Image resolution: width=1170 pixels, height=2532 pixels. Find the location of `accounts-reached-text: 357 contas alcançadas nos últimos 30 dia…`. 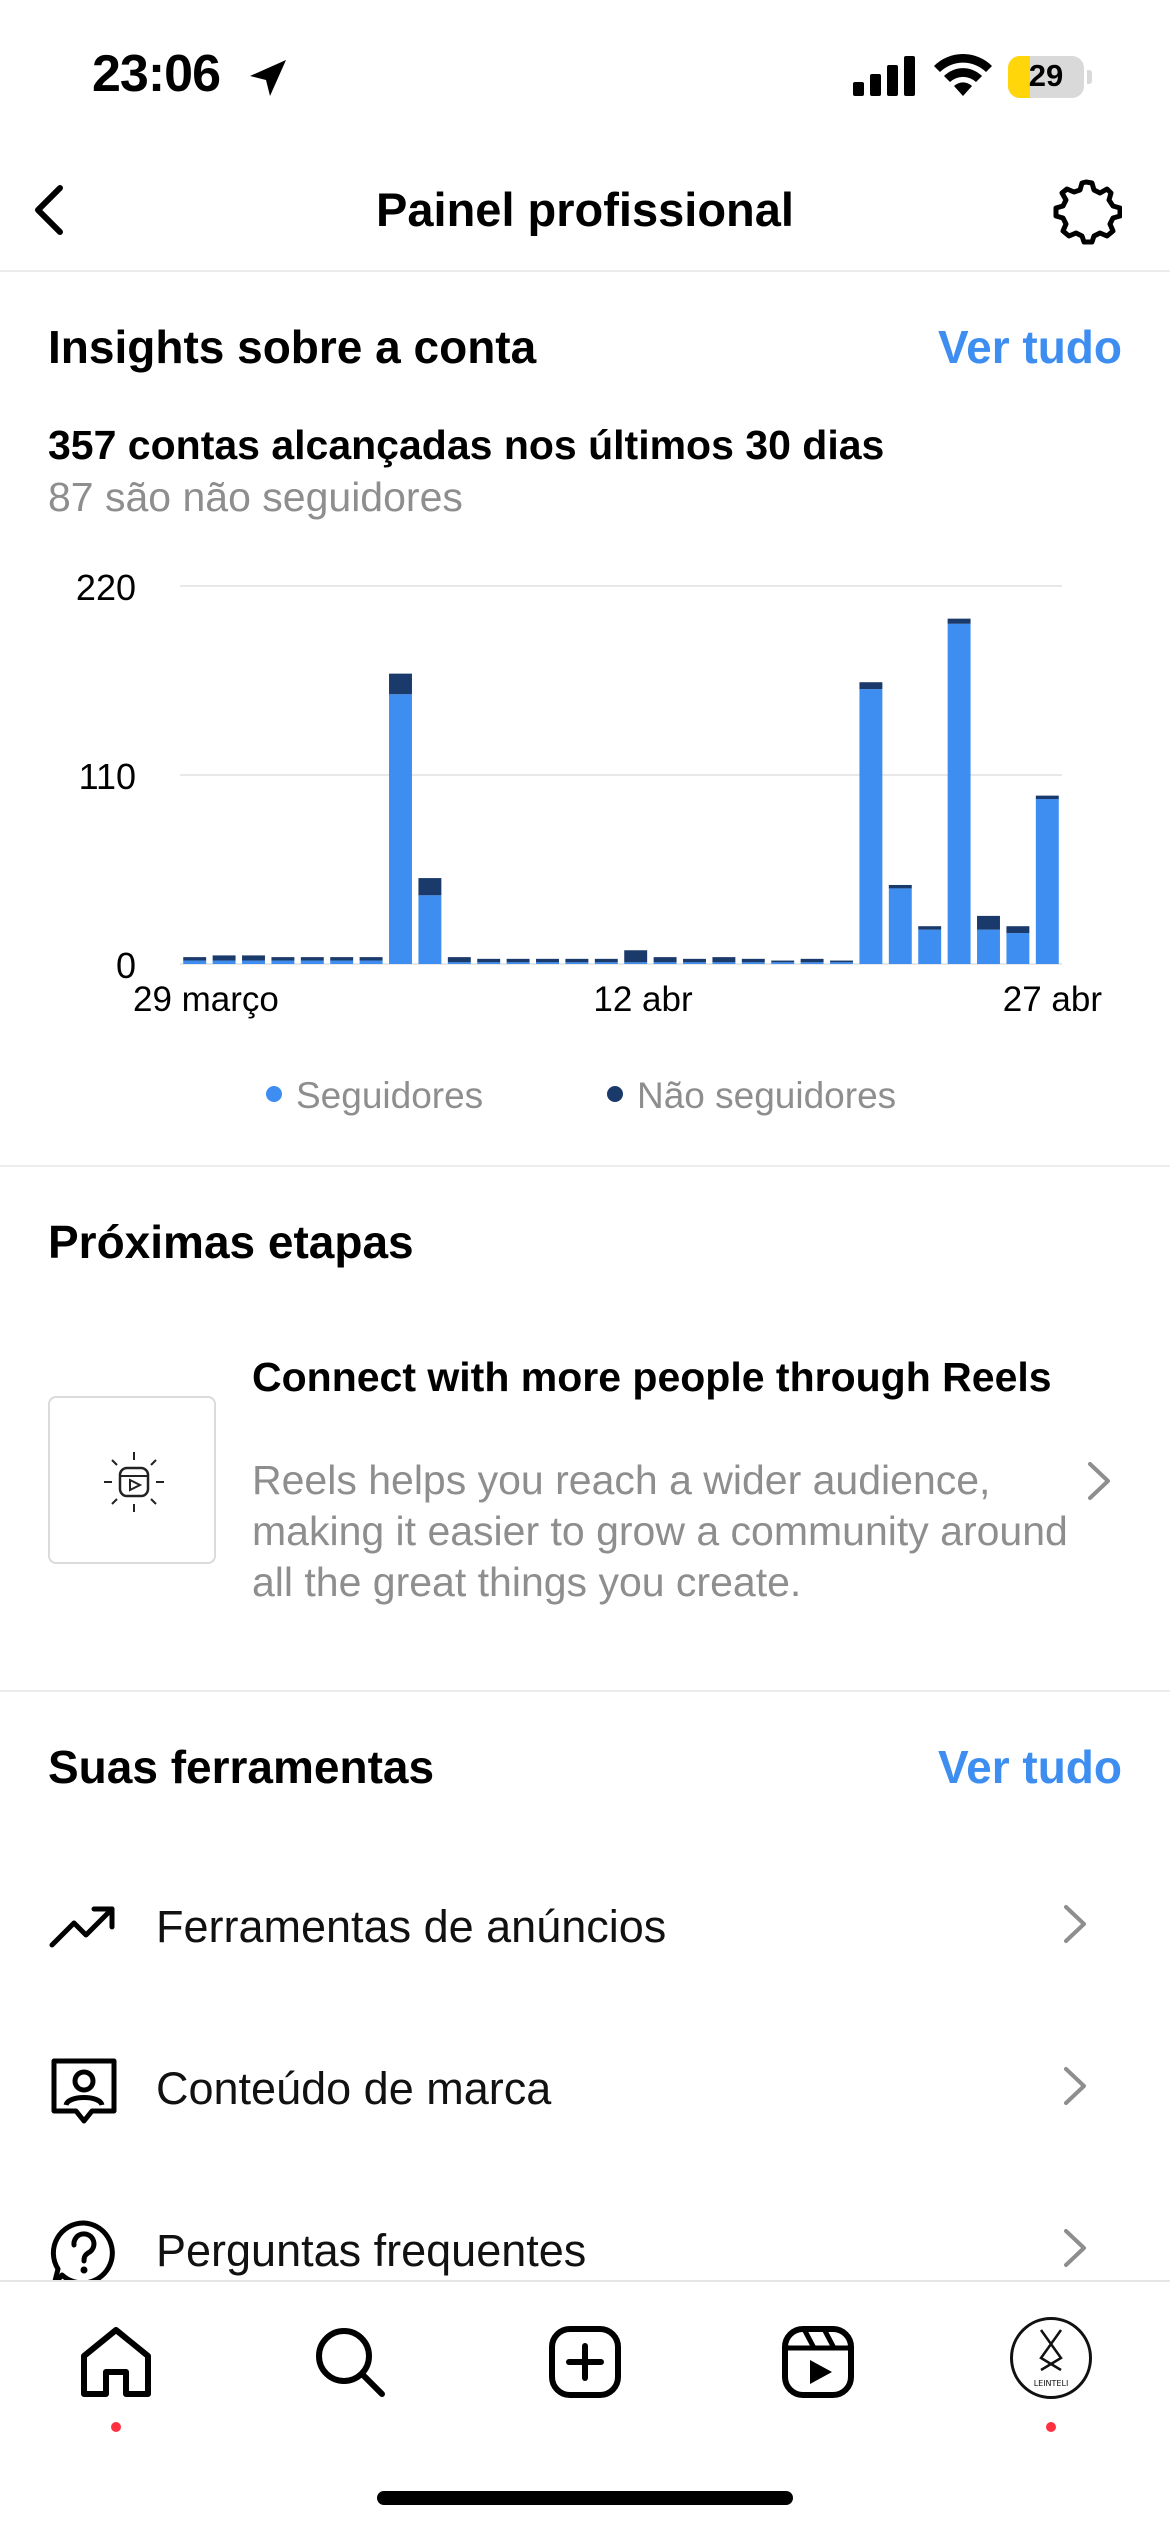

accounts-reached-text: 357 contas alcançadas nos últimos 30 dia… is located at coordinates (466, 445).